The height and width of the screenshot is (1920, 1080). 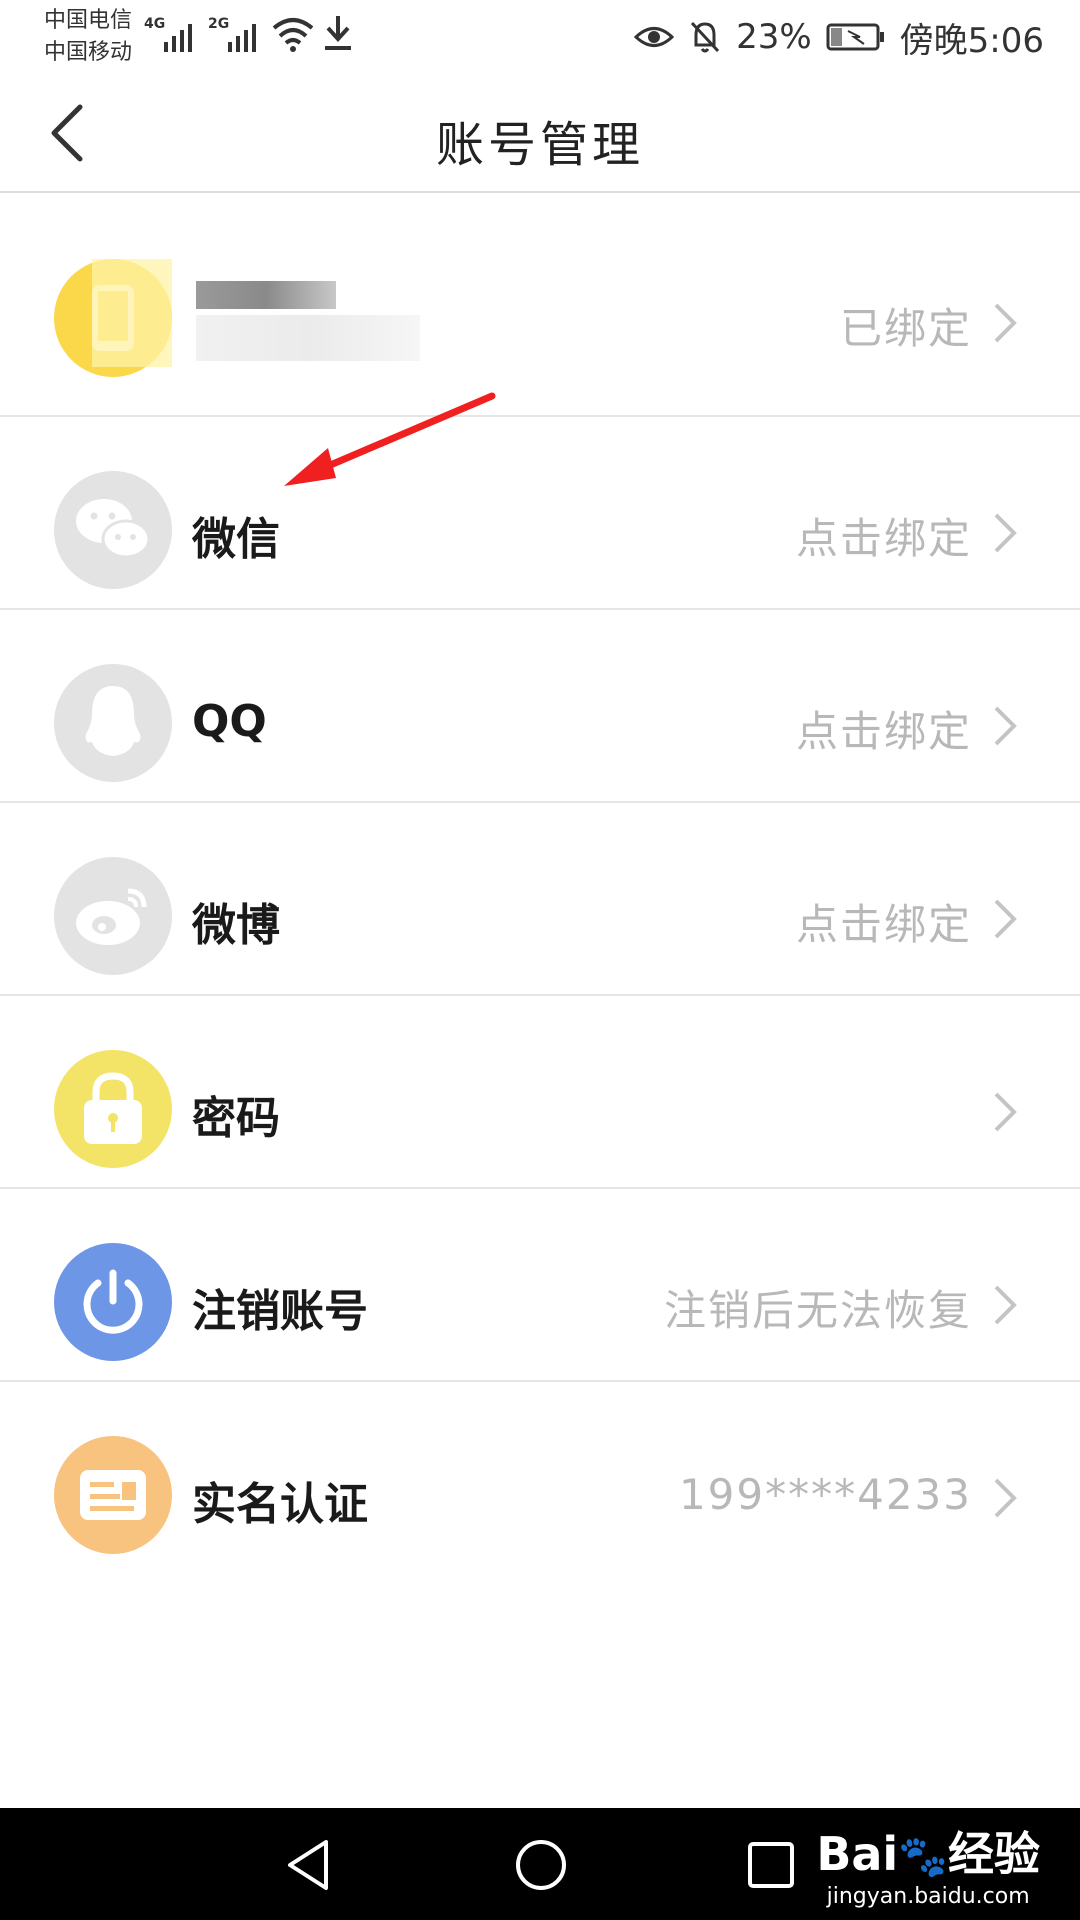 I want to click on power-icon, so click(x=113, y=1302).